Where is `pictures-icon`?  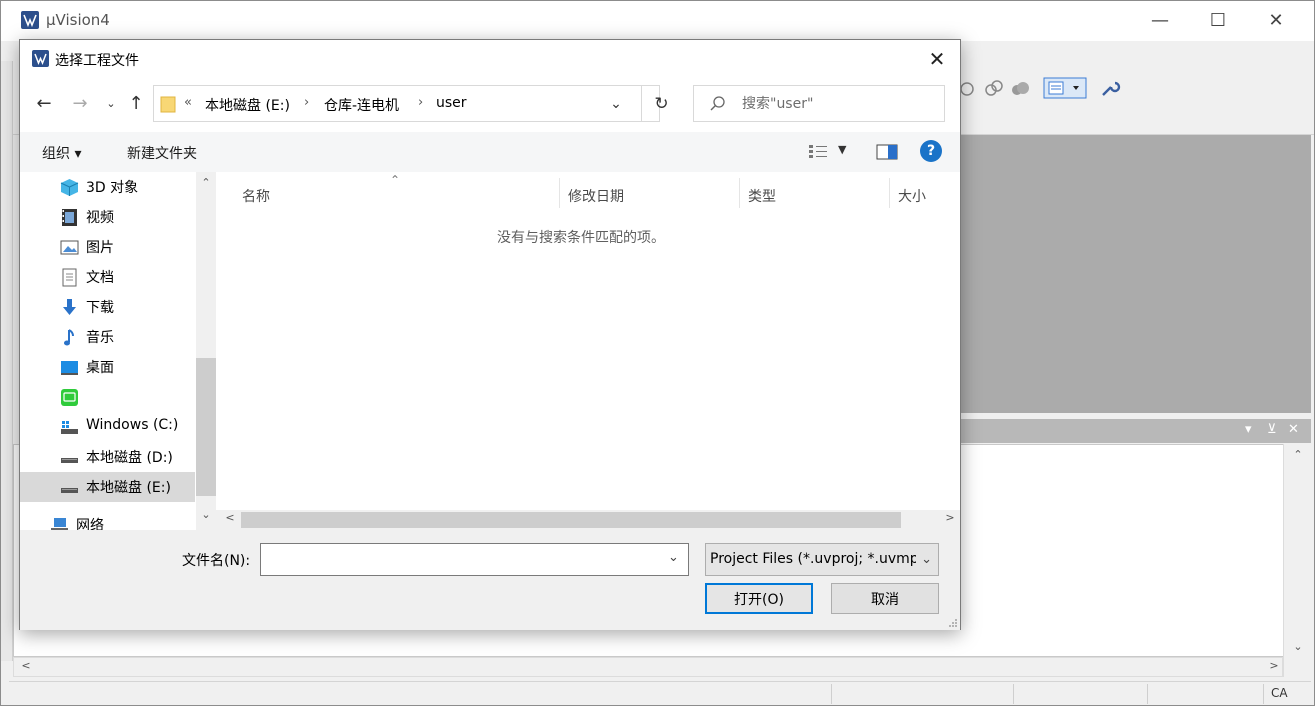
pictures-icon is located at coordinates (69, 247).